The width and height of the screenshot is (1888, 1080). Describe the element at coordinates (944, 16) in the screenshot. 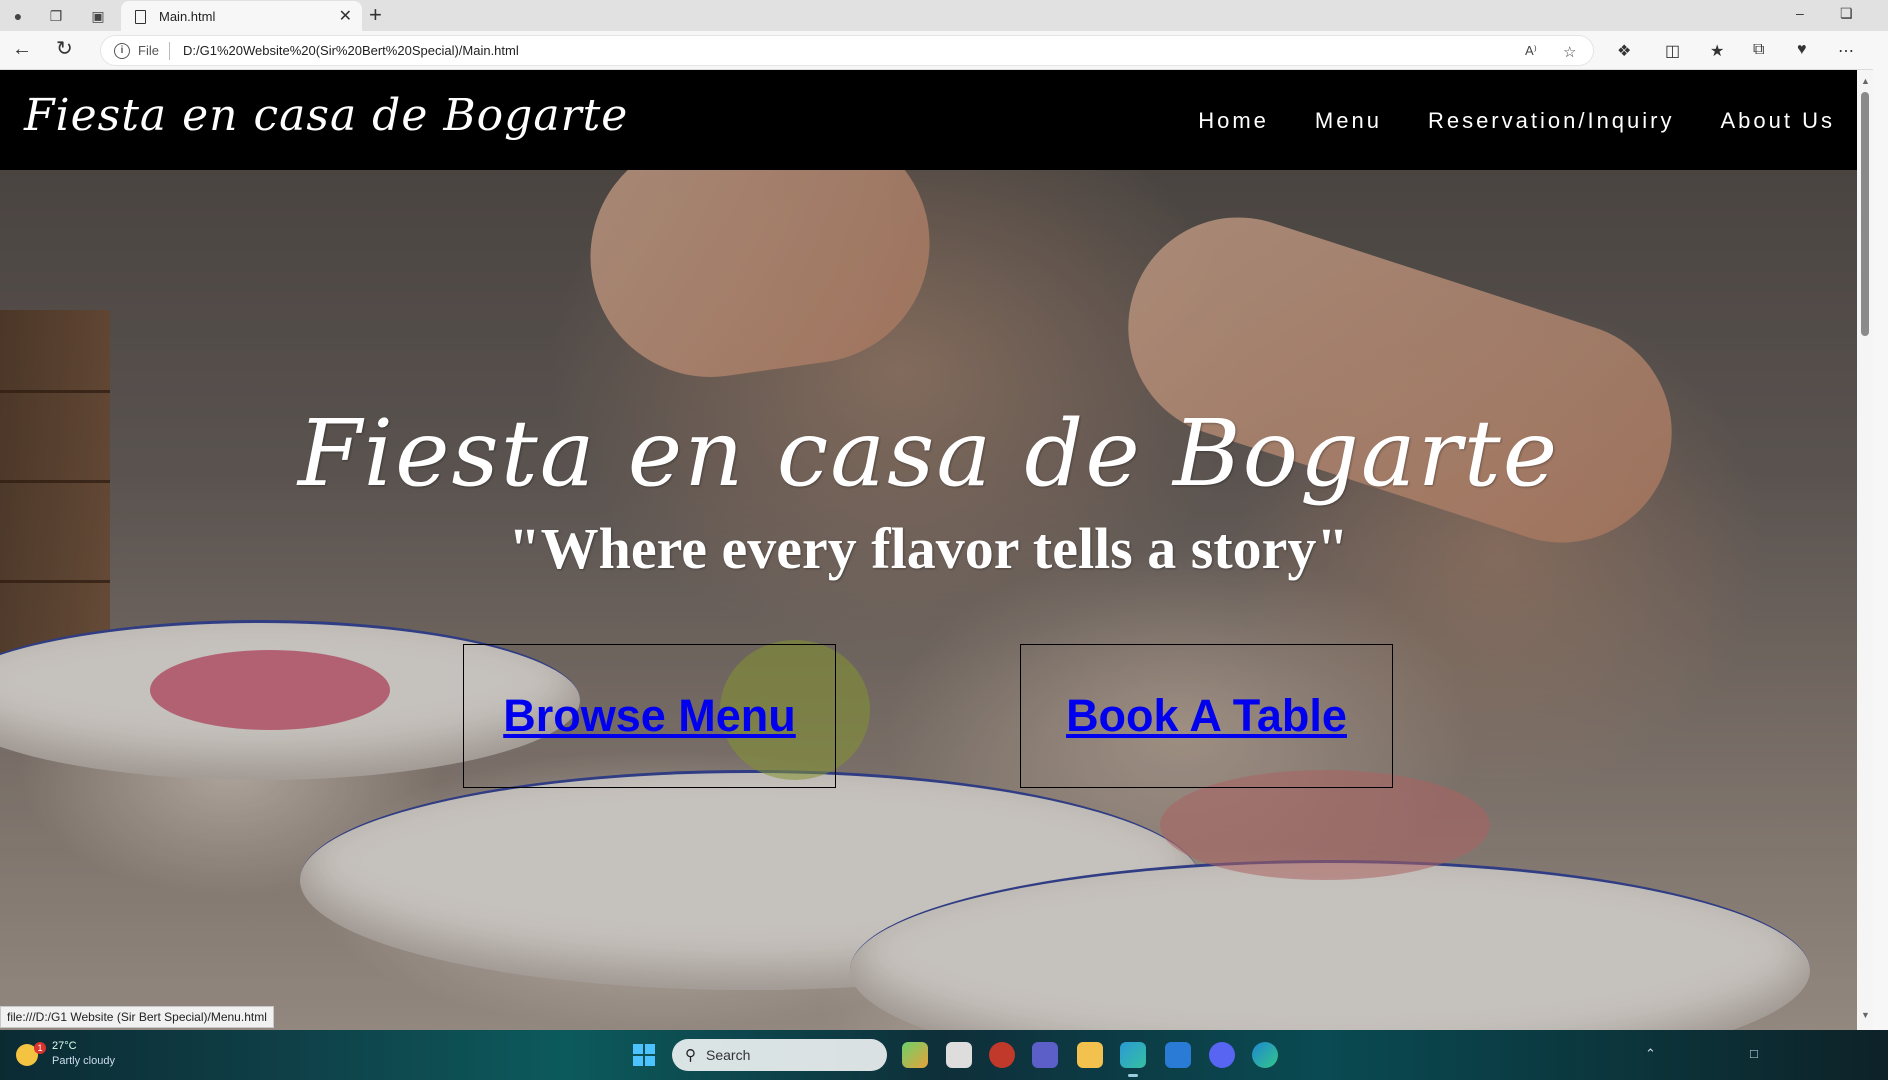

I see `browser-tab-bar: ● ❐ ▣ Main.html ✕ + – ❏` at that location.